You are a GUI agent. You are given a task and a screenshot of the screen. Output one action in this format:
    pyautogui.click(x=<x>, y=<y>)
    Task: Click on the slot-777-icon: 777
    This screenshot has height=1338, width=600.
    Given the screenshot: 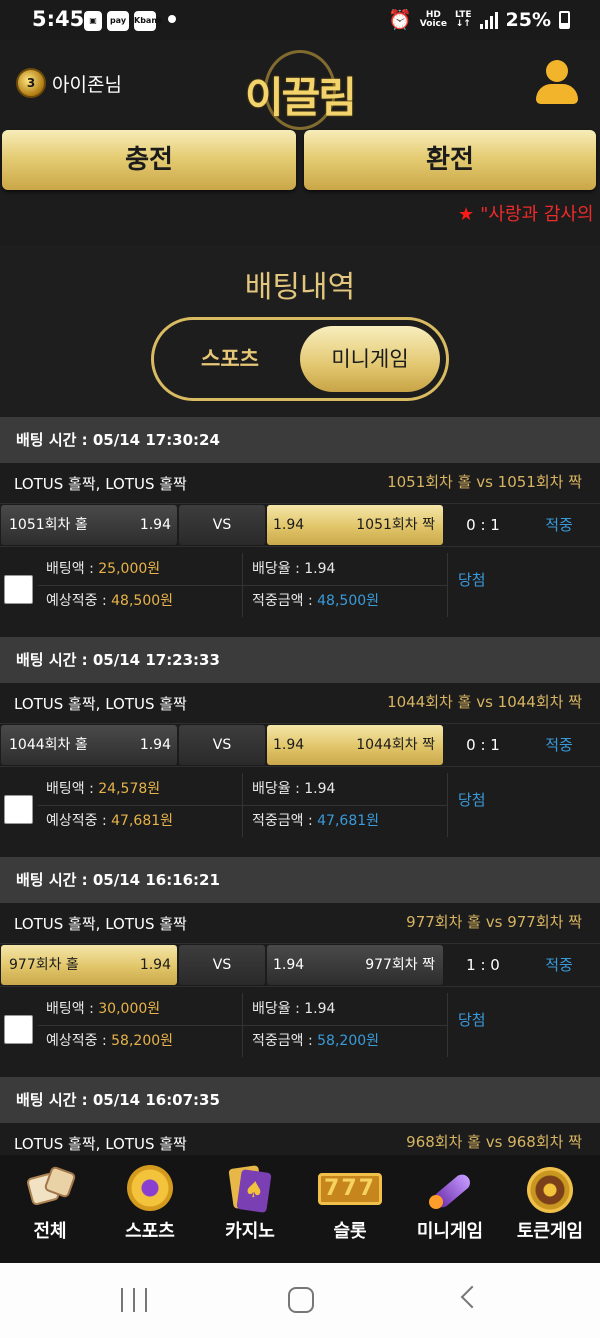 What is the action you would take?
    pyautogui.click(x=350, y=1189)
    